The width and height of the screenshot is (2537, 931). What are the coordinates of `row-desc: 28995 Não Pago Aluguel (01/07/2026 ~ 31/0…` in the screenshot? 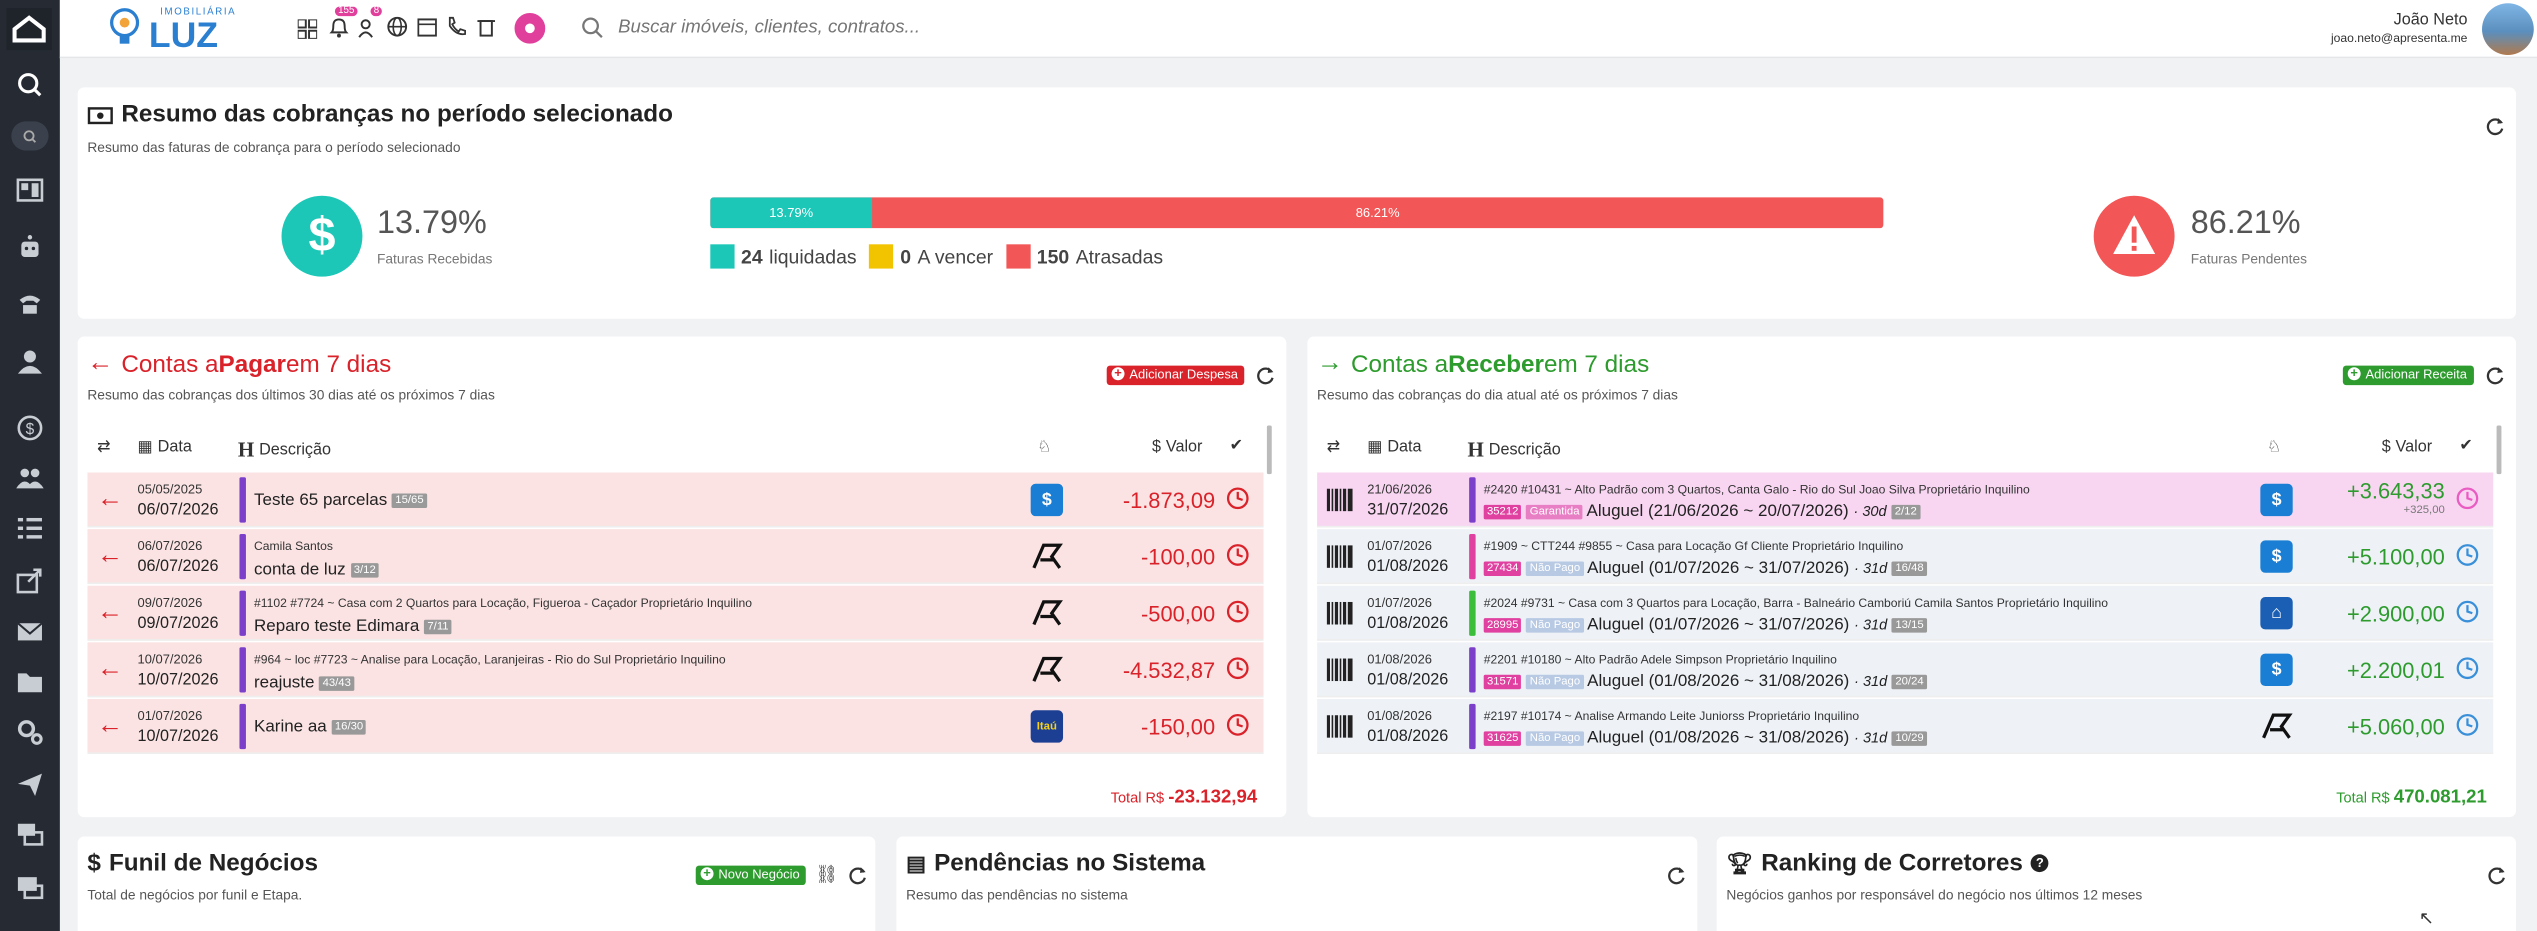 It's located at (1705, 624).